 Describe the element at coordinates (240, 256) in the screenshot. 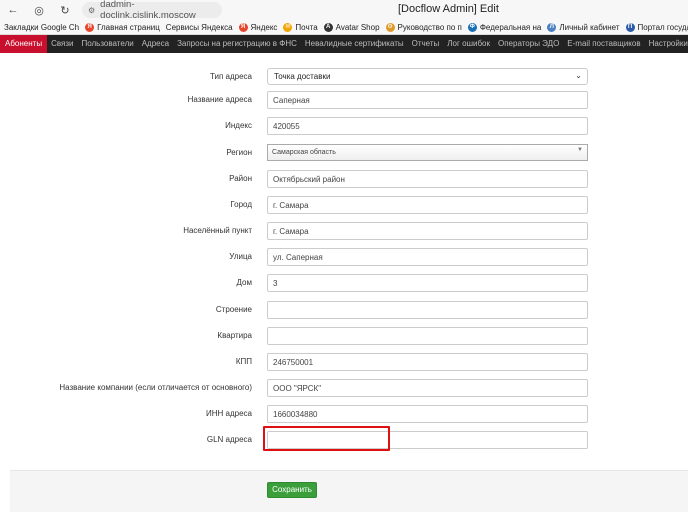

I see `street-label: Улица` at that location.